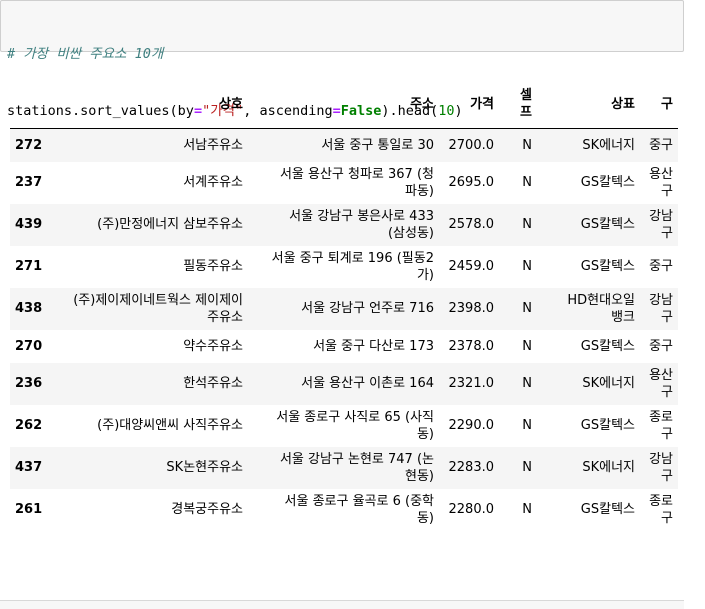  What do you see at coordinates (213, 182) in the screenshot?
I see `cell-name: 서계주유소` at bounding box center [213, 182].